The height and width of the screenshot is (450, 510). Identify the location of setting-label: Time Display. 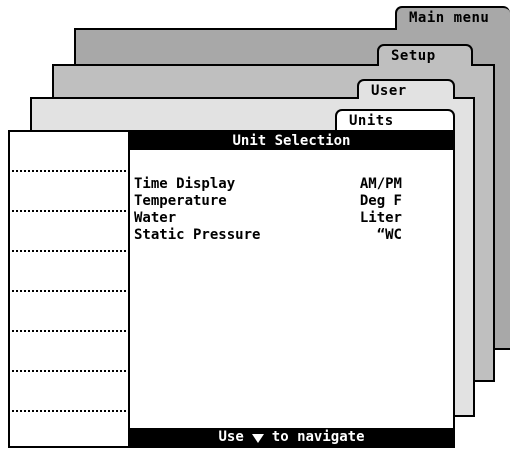
(185, 184).